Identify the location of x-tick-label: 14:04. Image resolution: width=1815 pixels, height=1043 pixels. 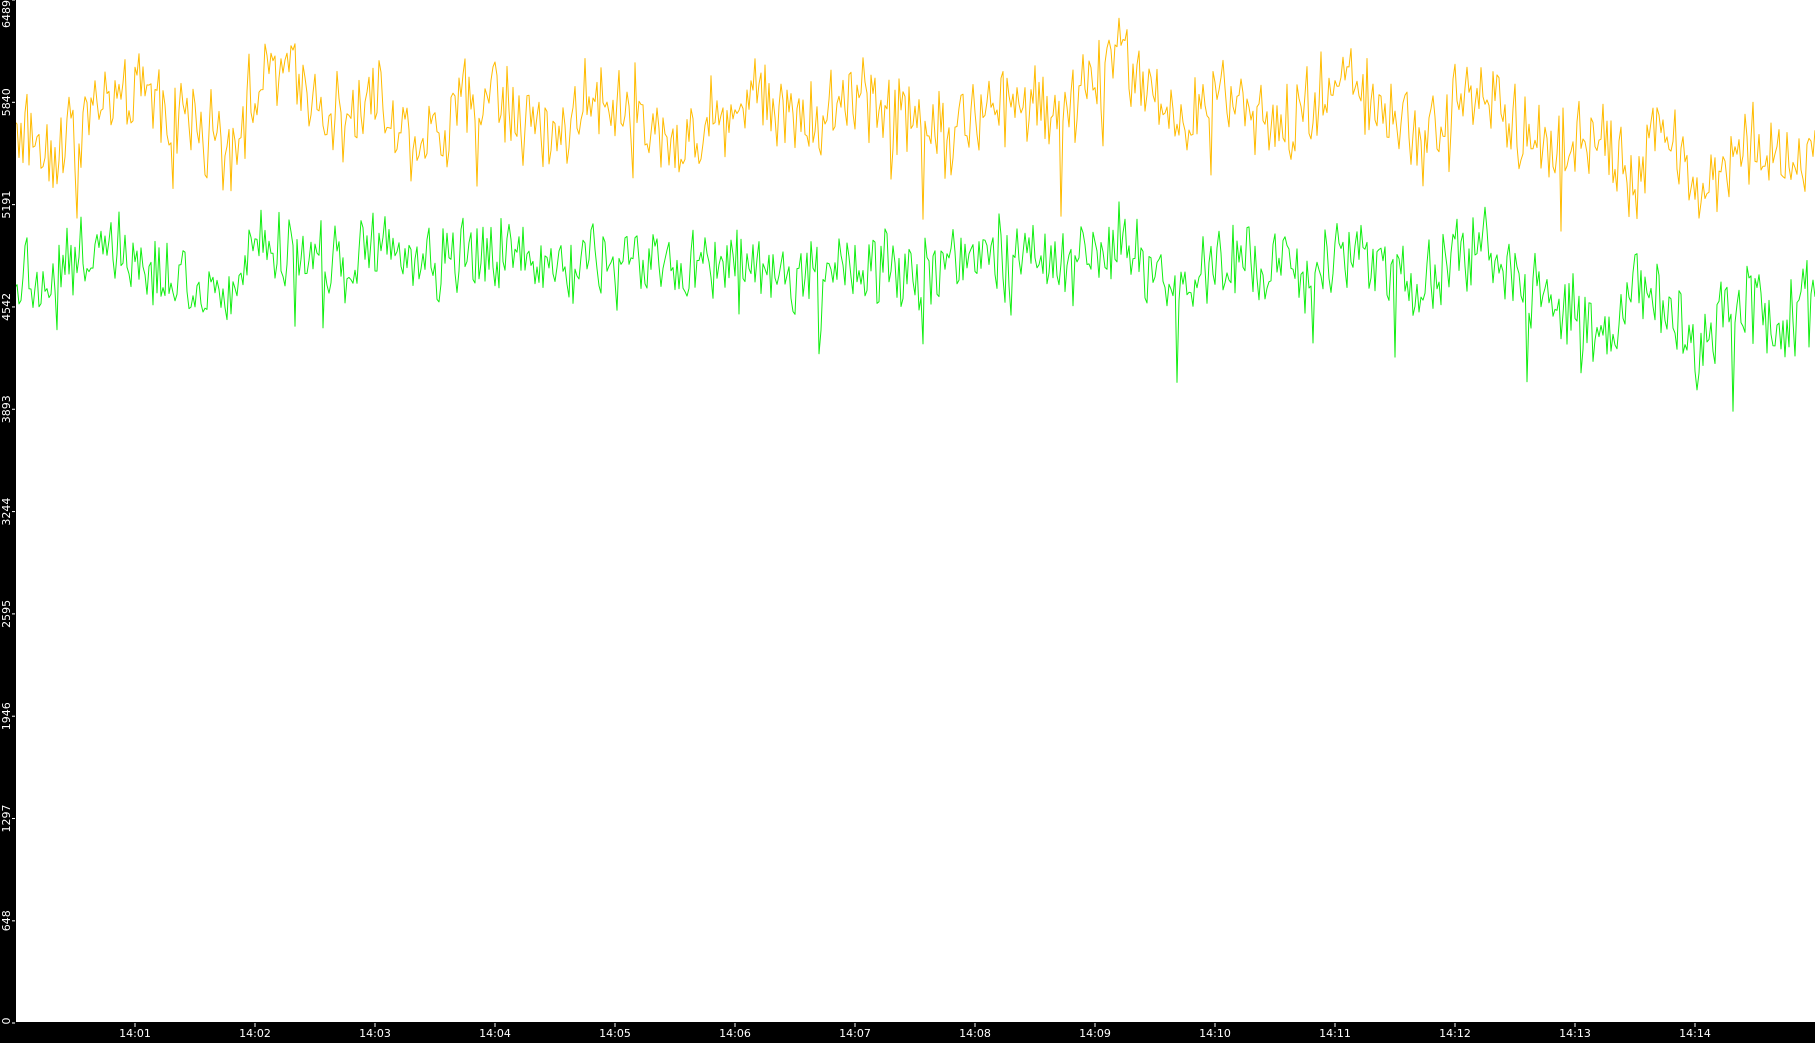
(495, 1033).